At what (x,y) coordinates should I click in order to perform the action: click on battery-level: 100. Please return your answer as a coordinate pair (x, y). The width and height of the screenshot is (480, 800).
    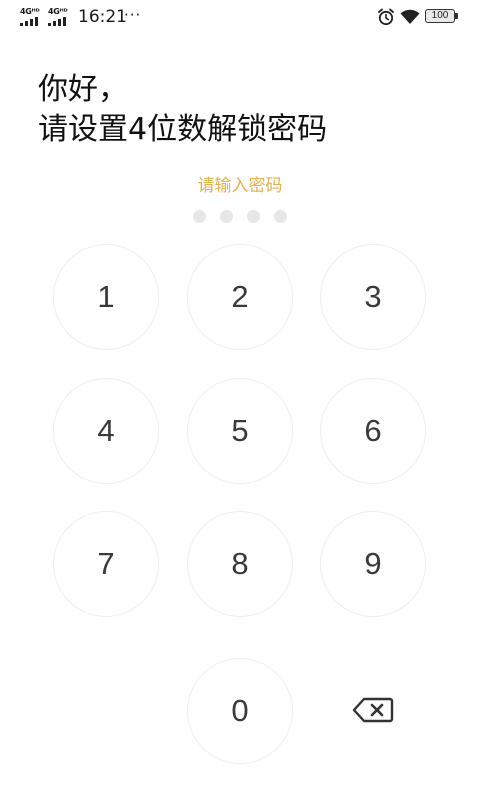
    Looking at the image, I should click on (440, 15).